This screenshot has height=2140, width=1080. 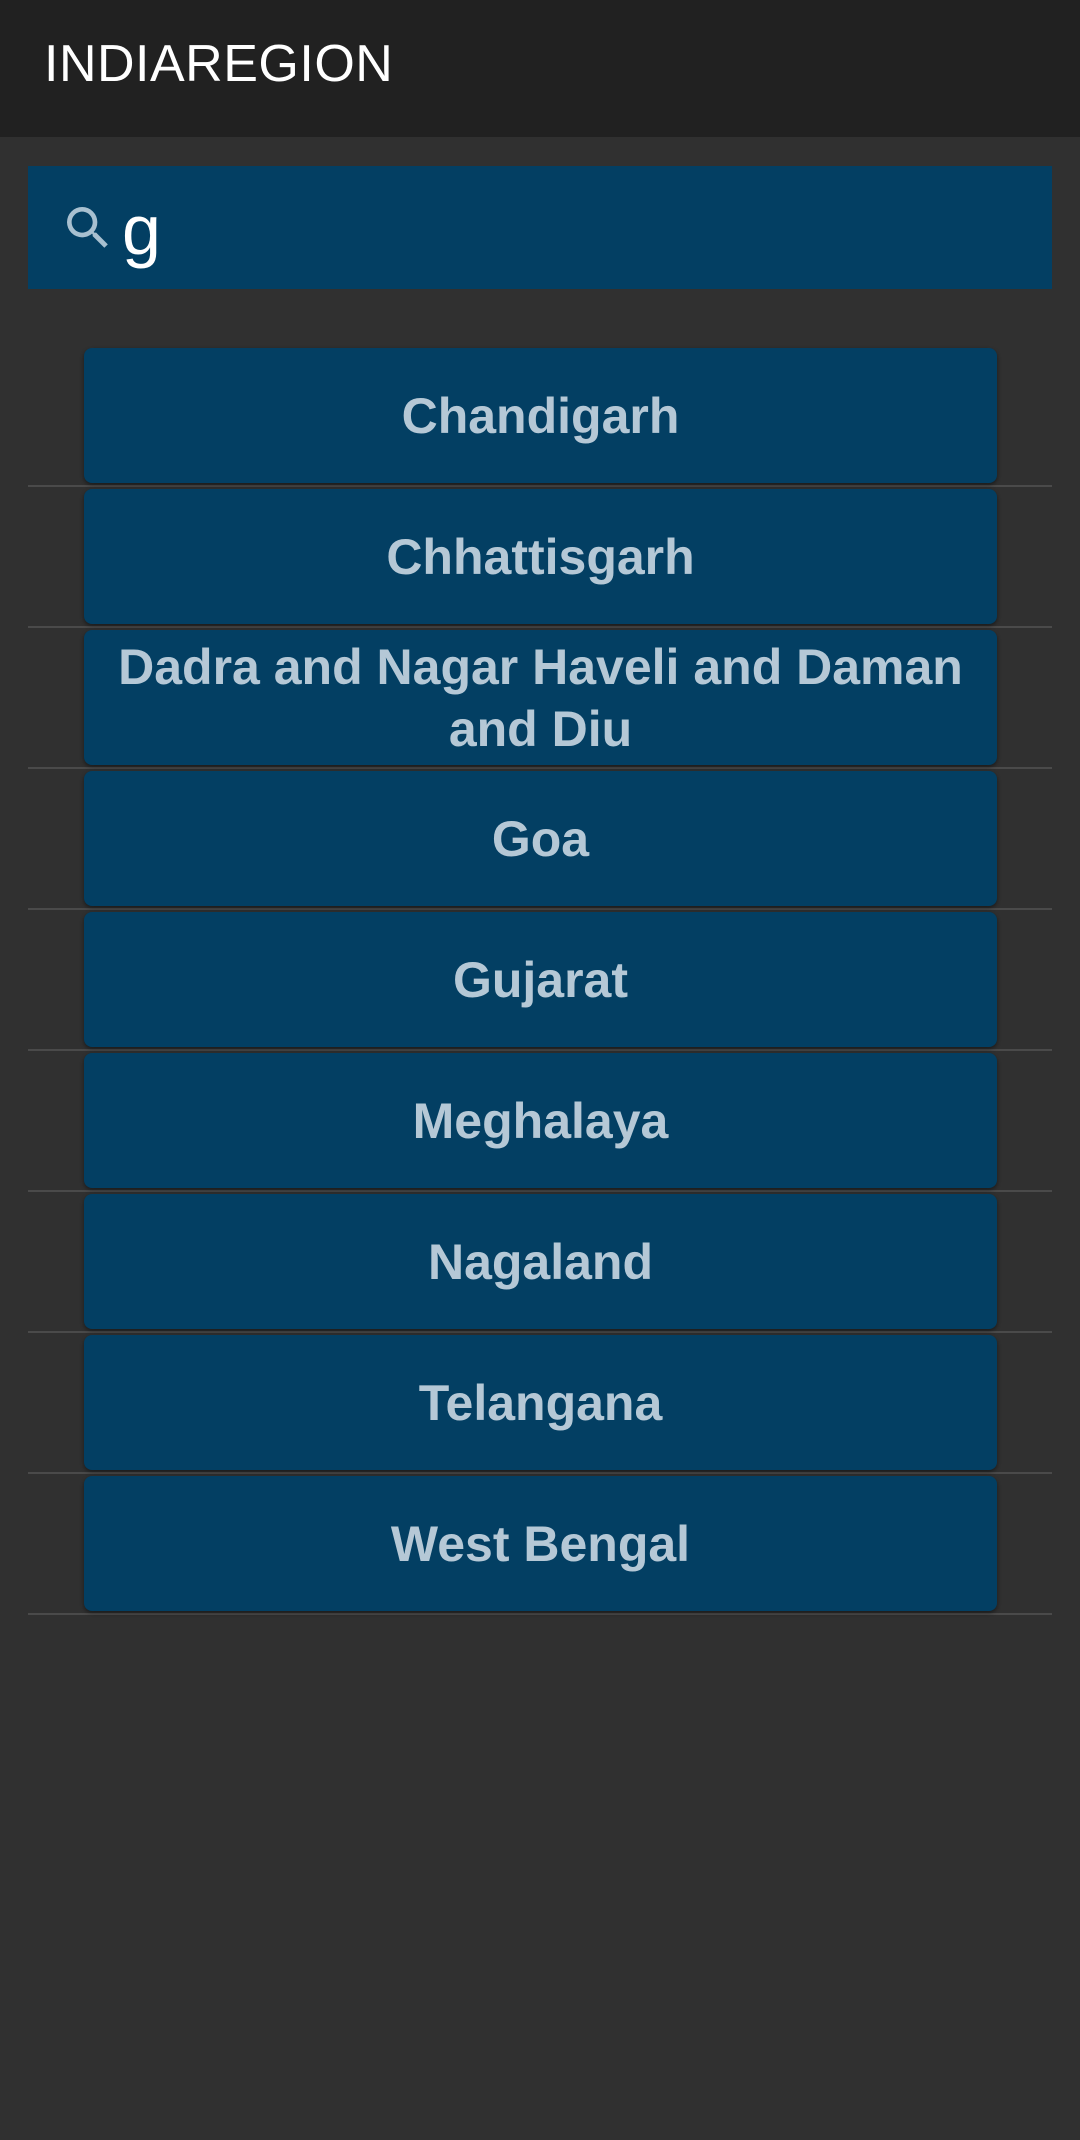 I want to click on region-label: Telangana, so click(x=540, y=1402).